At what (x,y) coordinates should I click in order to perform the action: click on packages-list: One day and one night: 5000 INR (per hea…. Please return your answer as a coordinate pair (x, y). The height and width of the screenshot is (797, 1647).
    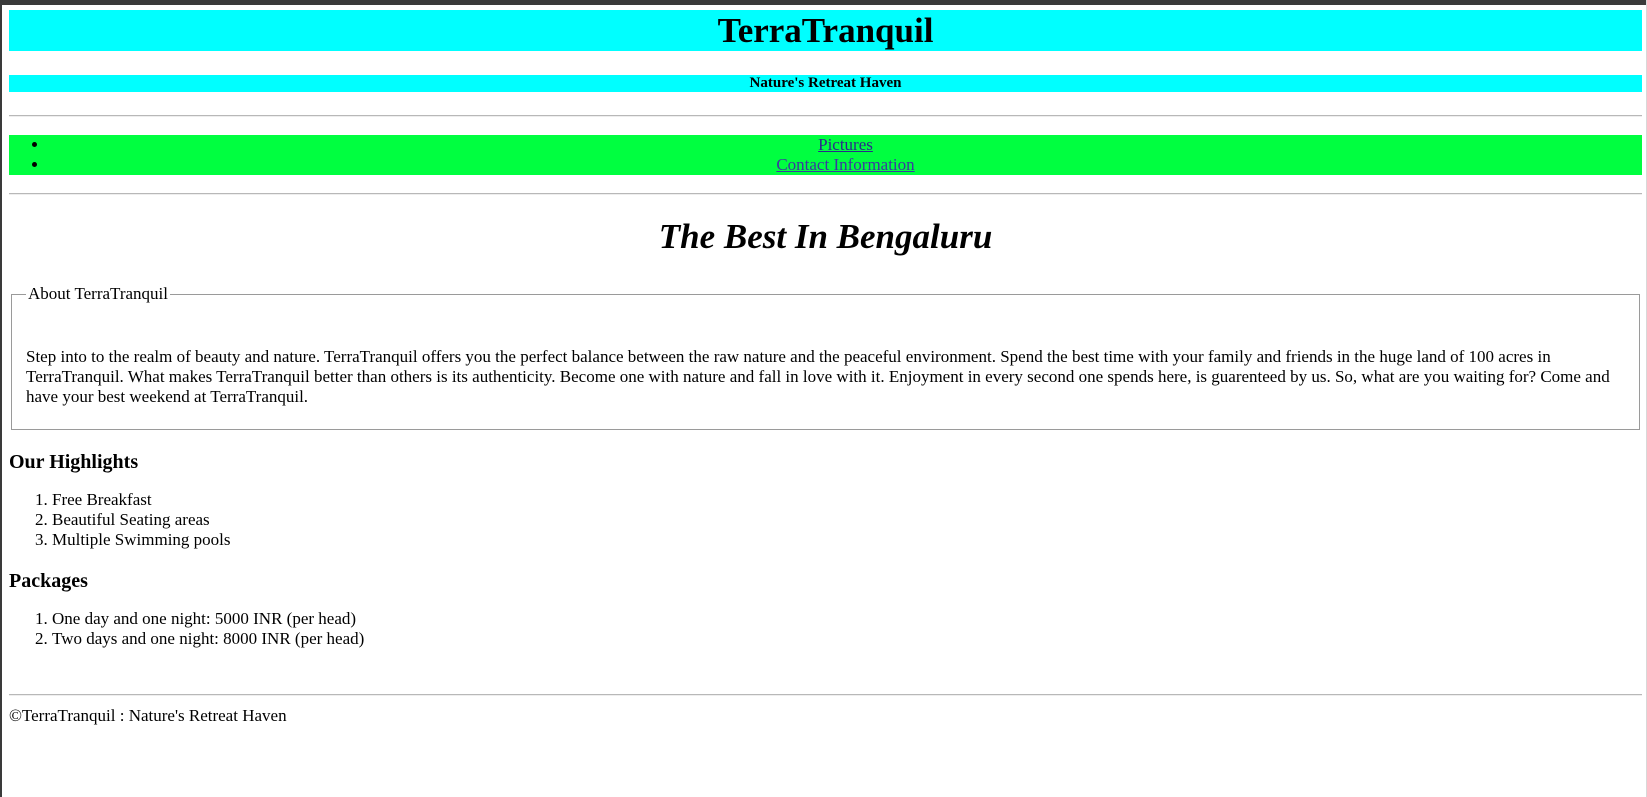
    Looking at the image, I should click on (825, 629).